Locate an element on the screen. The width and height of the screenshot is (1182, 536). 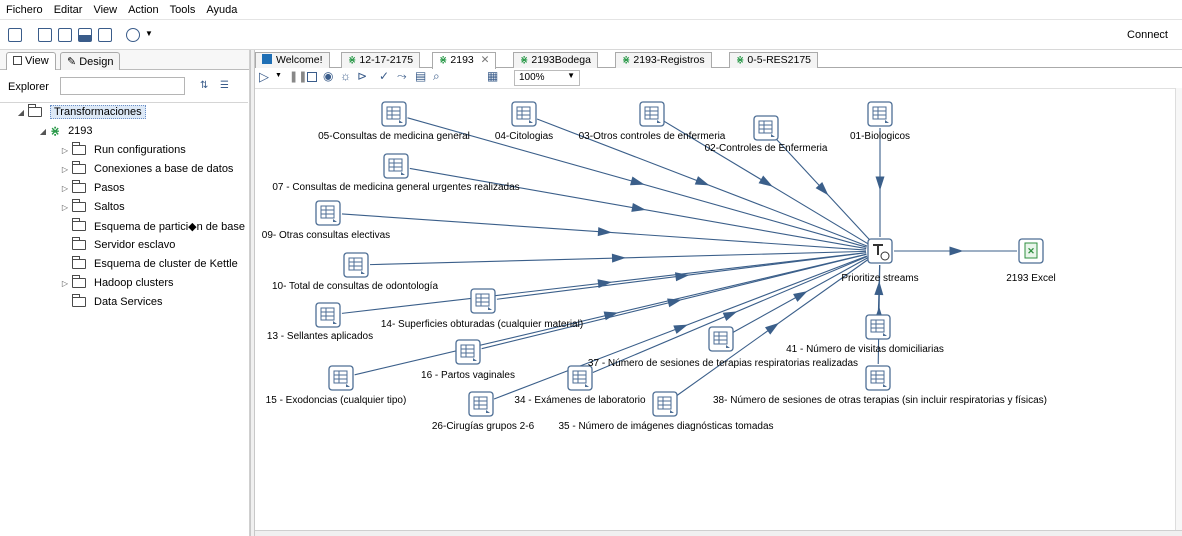
menu-fichero: Fichero is located at coordinates (24, 10).